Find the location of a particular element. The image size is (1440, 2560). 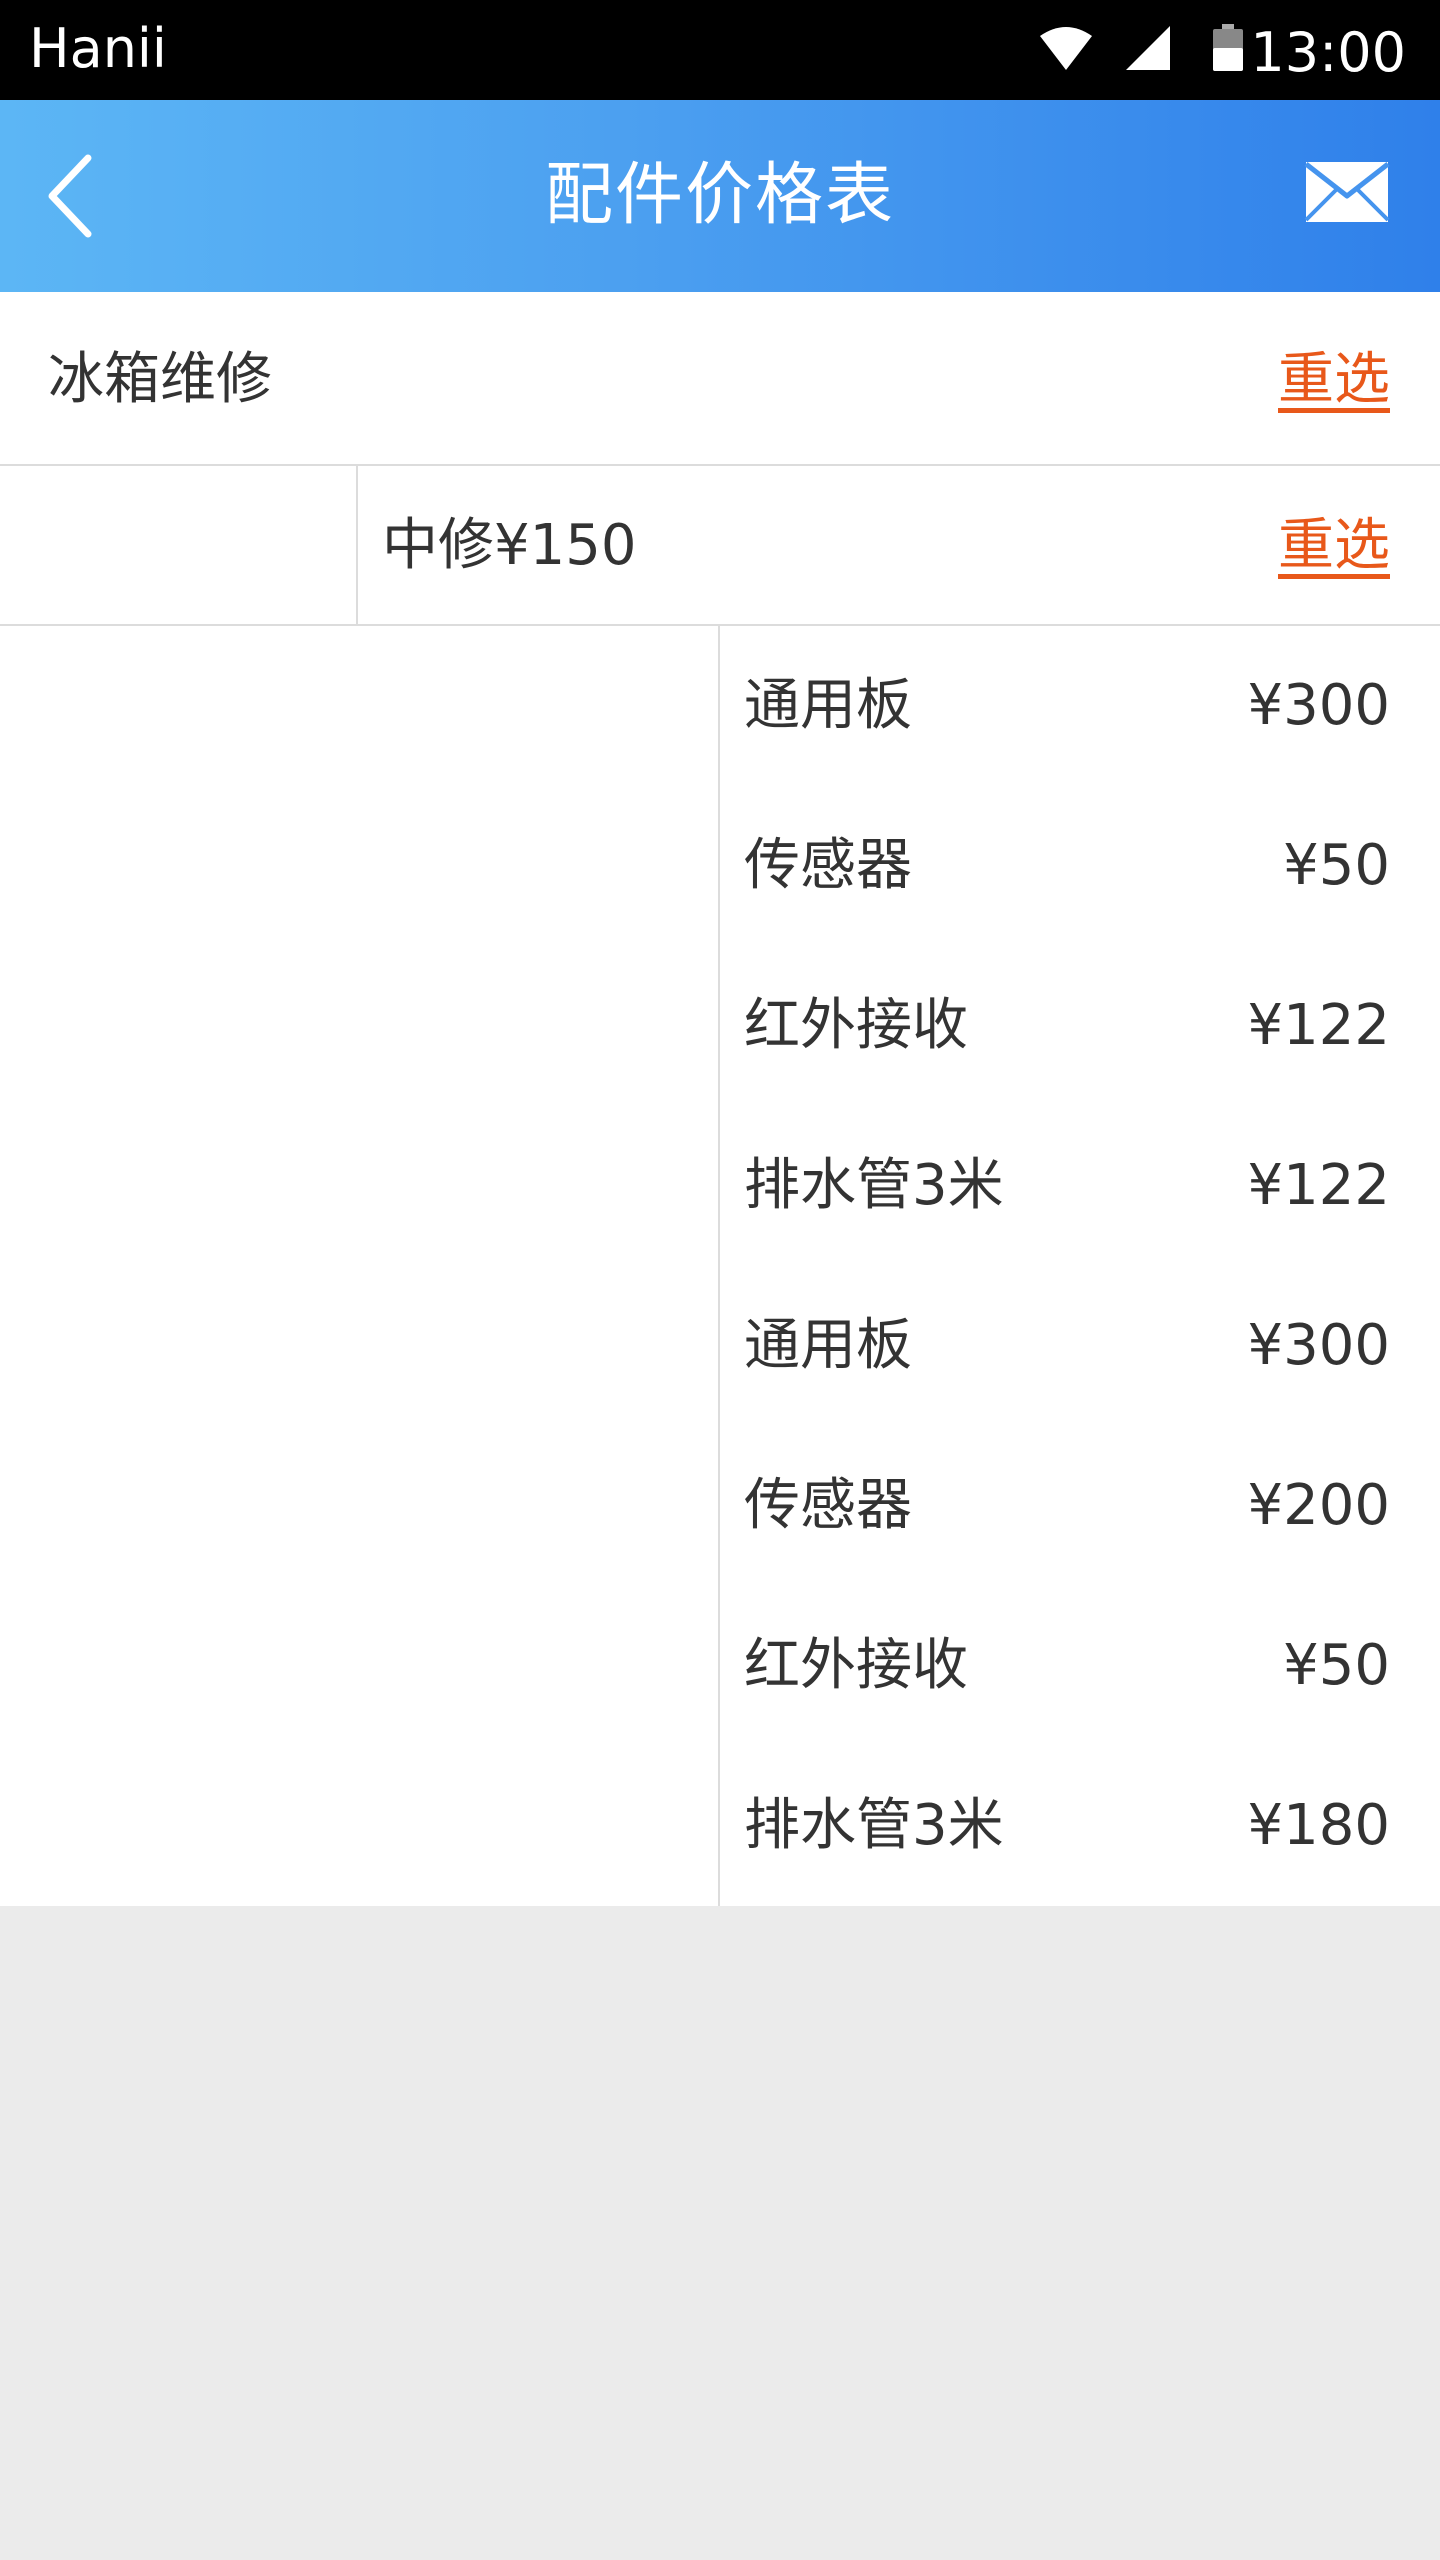

list-item: 排水管3米 ¥180 is located at coordinates (1081, 1826).